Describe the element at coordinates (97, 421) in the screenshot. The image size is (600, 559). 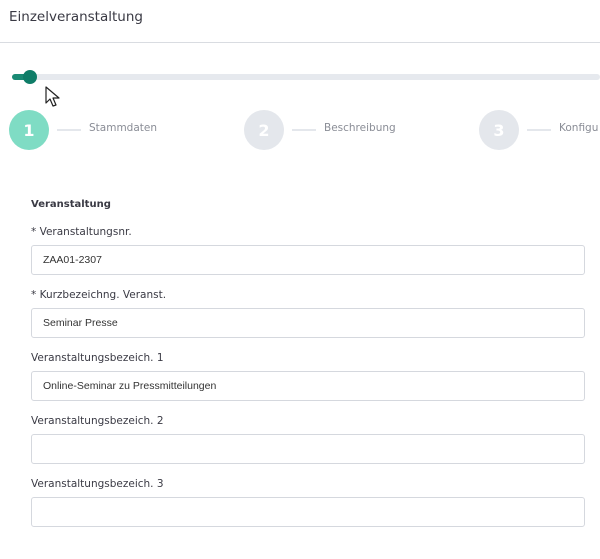
I see `bezeichnung-2-label: Veranstaltungsbezeich. 2` at that location.